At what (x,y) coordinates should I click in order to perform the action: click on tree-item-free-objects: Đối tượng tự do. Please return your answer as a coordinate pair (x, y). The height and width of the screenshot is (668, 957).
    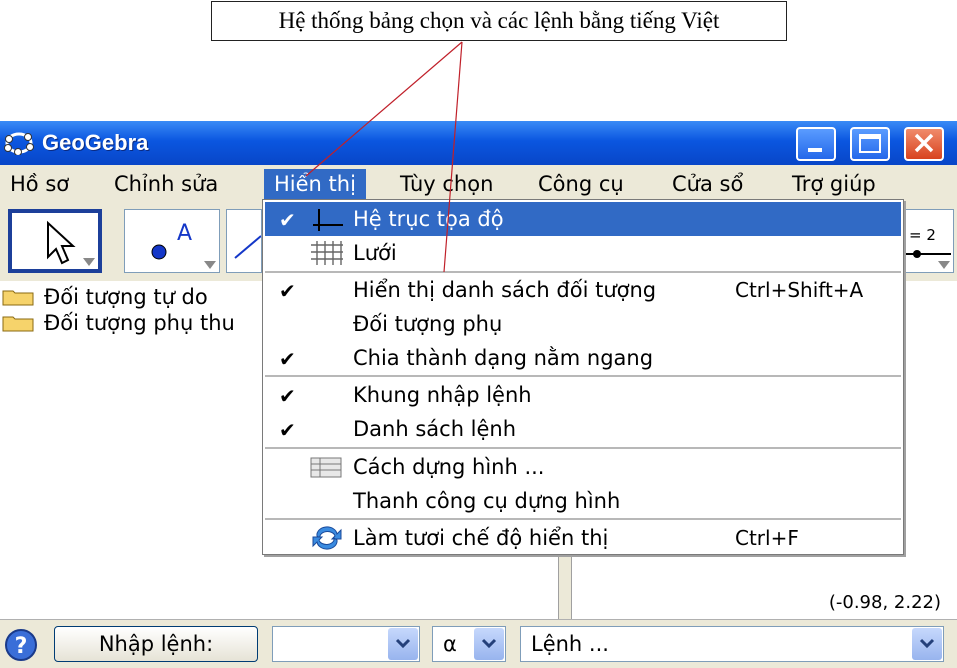
    Looking at the image, I should click on (105, 297).